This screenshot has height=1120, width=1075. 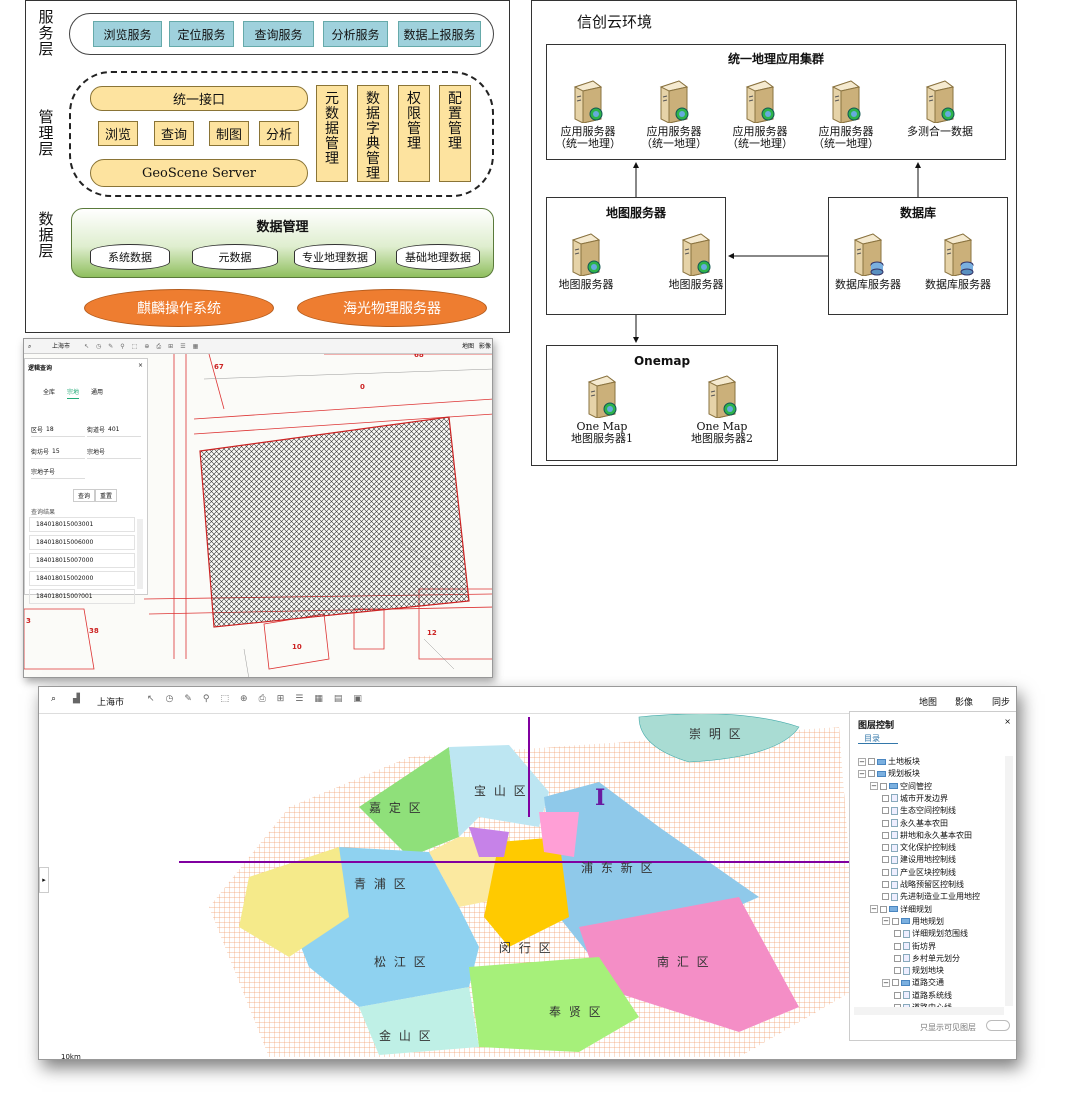 I want to click on layer-tree-item: 先进制造业工业用地控, so click(x=931, y=896).